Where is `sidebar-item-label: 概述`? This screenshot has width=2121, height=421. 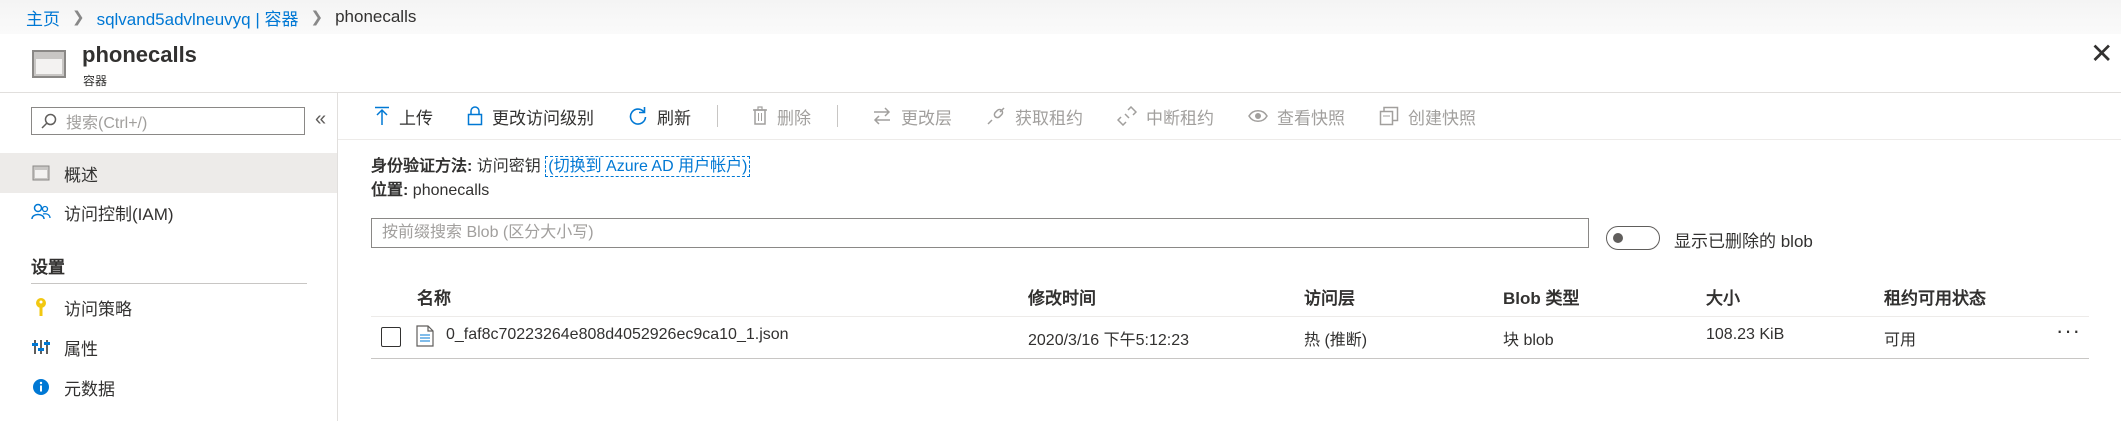
sidebar-item-label: 概述 is located at coordinates (81, 175).